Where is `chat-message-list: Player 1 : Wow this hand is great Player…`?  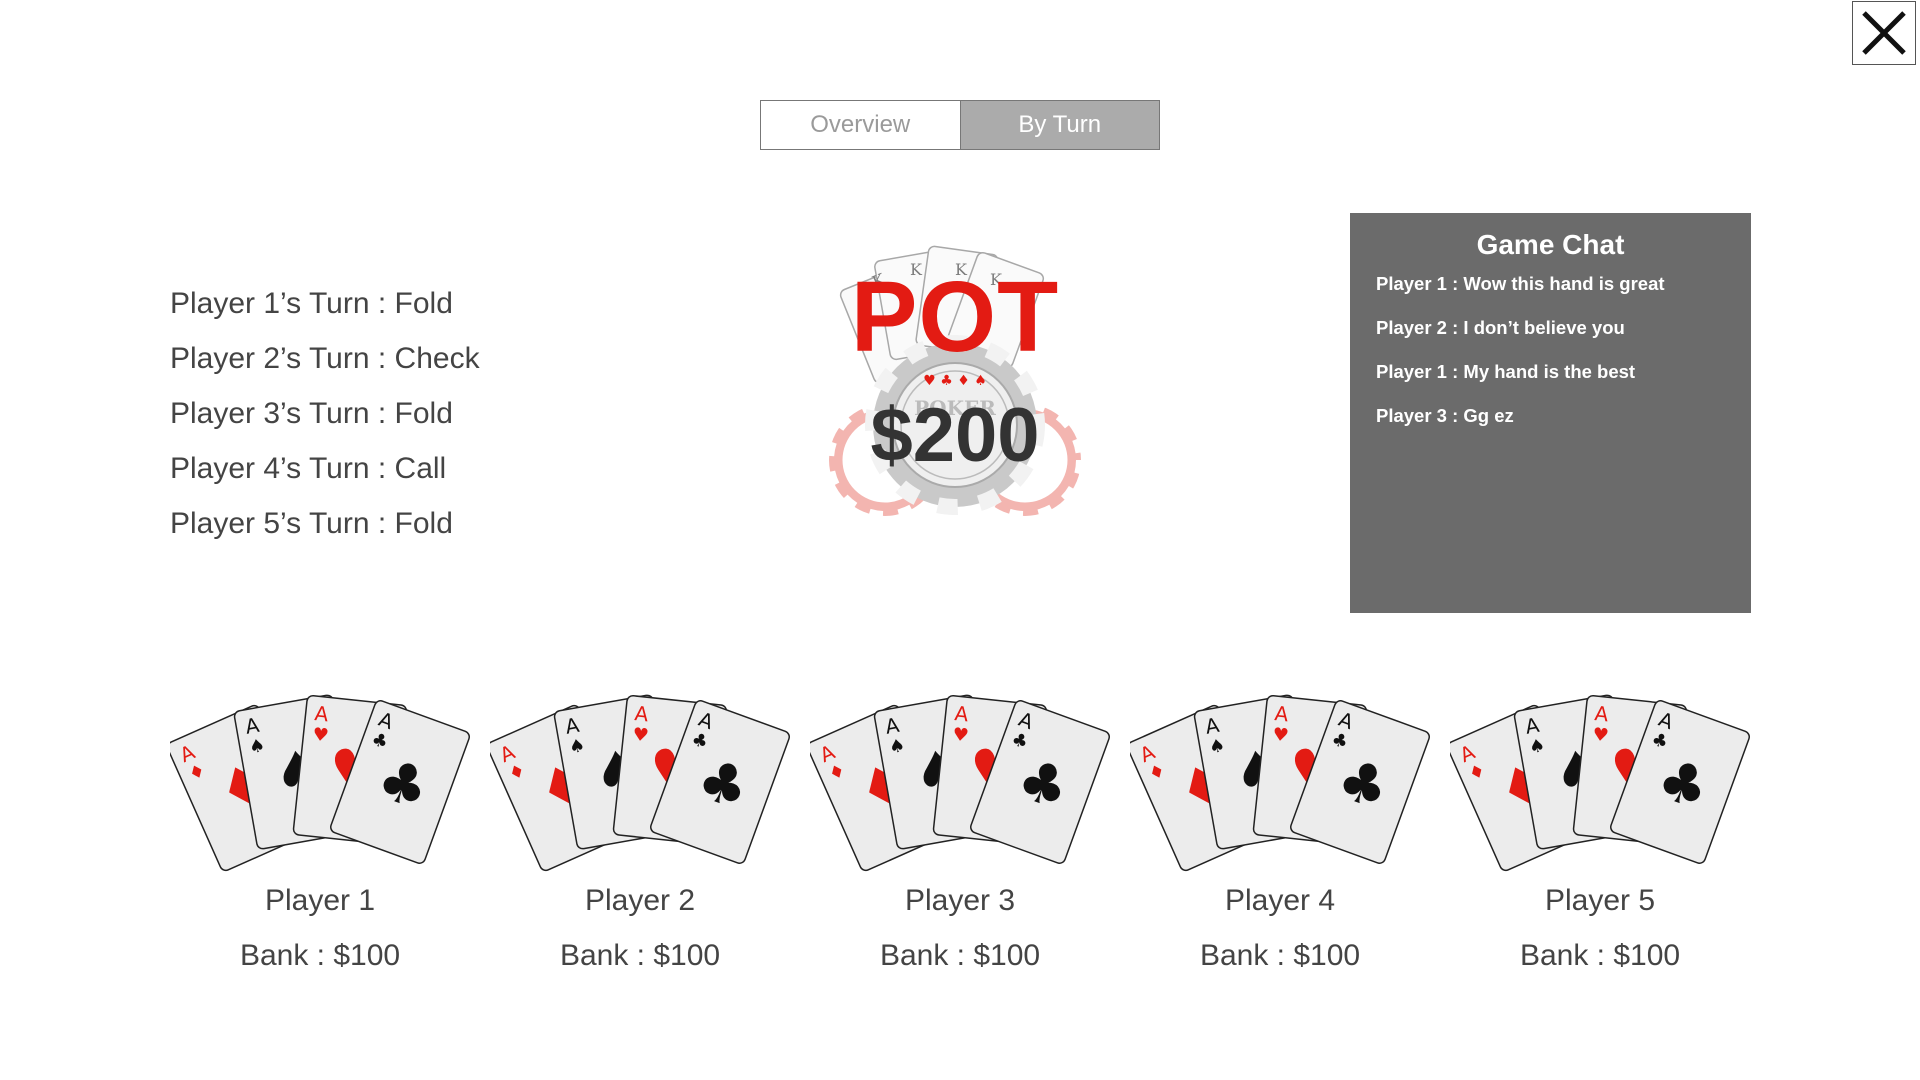 chat-message-list: Player 1 : Wow this hand is great Player… is located at coordinates (1550, 357).